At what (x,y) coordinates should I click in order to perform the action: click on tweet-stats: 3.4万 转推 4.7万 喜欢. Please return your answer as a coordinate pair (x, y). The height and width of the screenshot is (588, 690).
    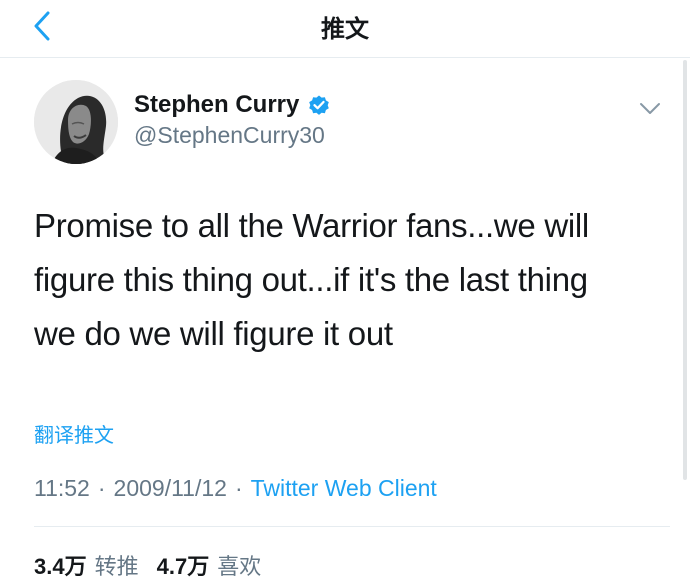
    Looking at the image, I should click on (156, 565).